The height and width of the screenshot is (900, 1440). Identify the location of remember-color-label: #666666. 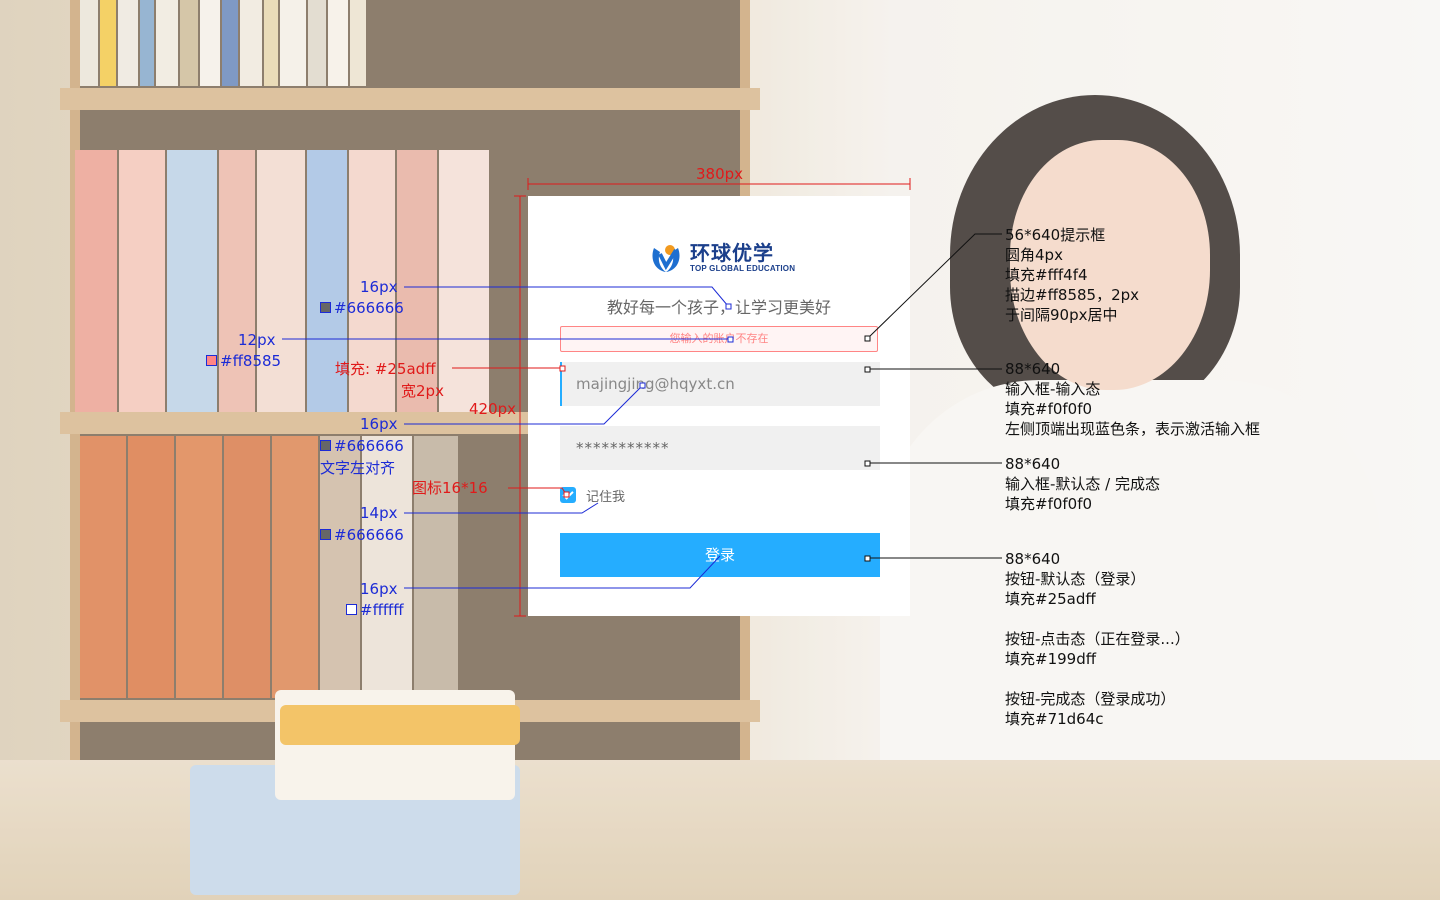
(362, 535).